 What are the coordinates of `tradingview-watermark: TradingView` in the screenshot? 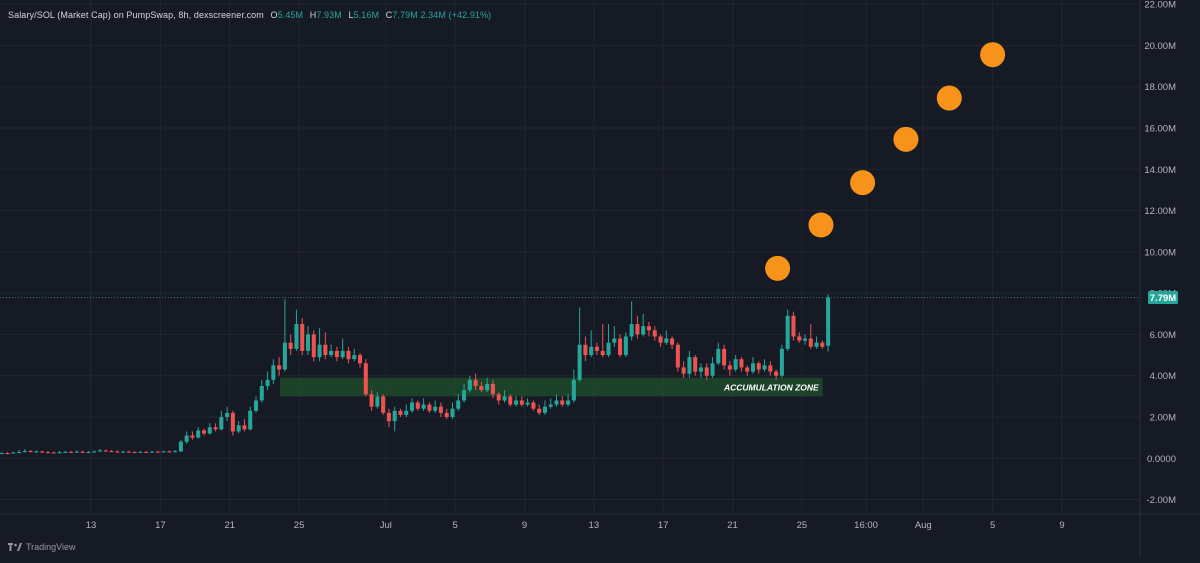 It's located at (42, 547).